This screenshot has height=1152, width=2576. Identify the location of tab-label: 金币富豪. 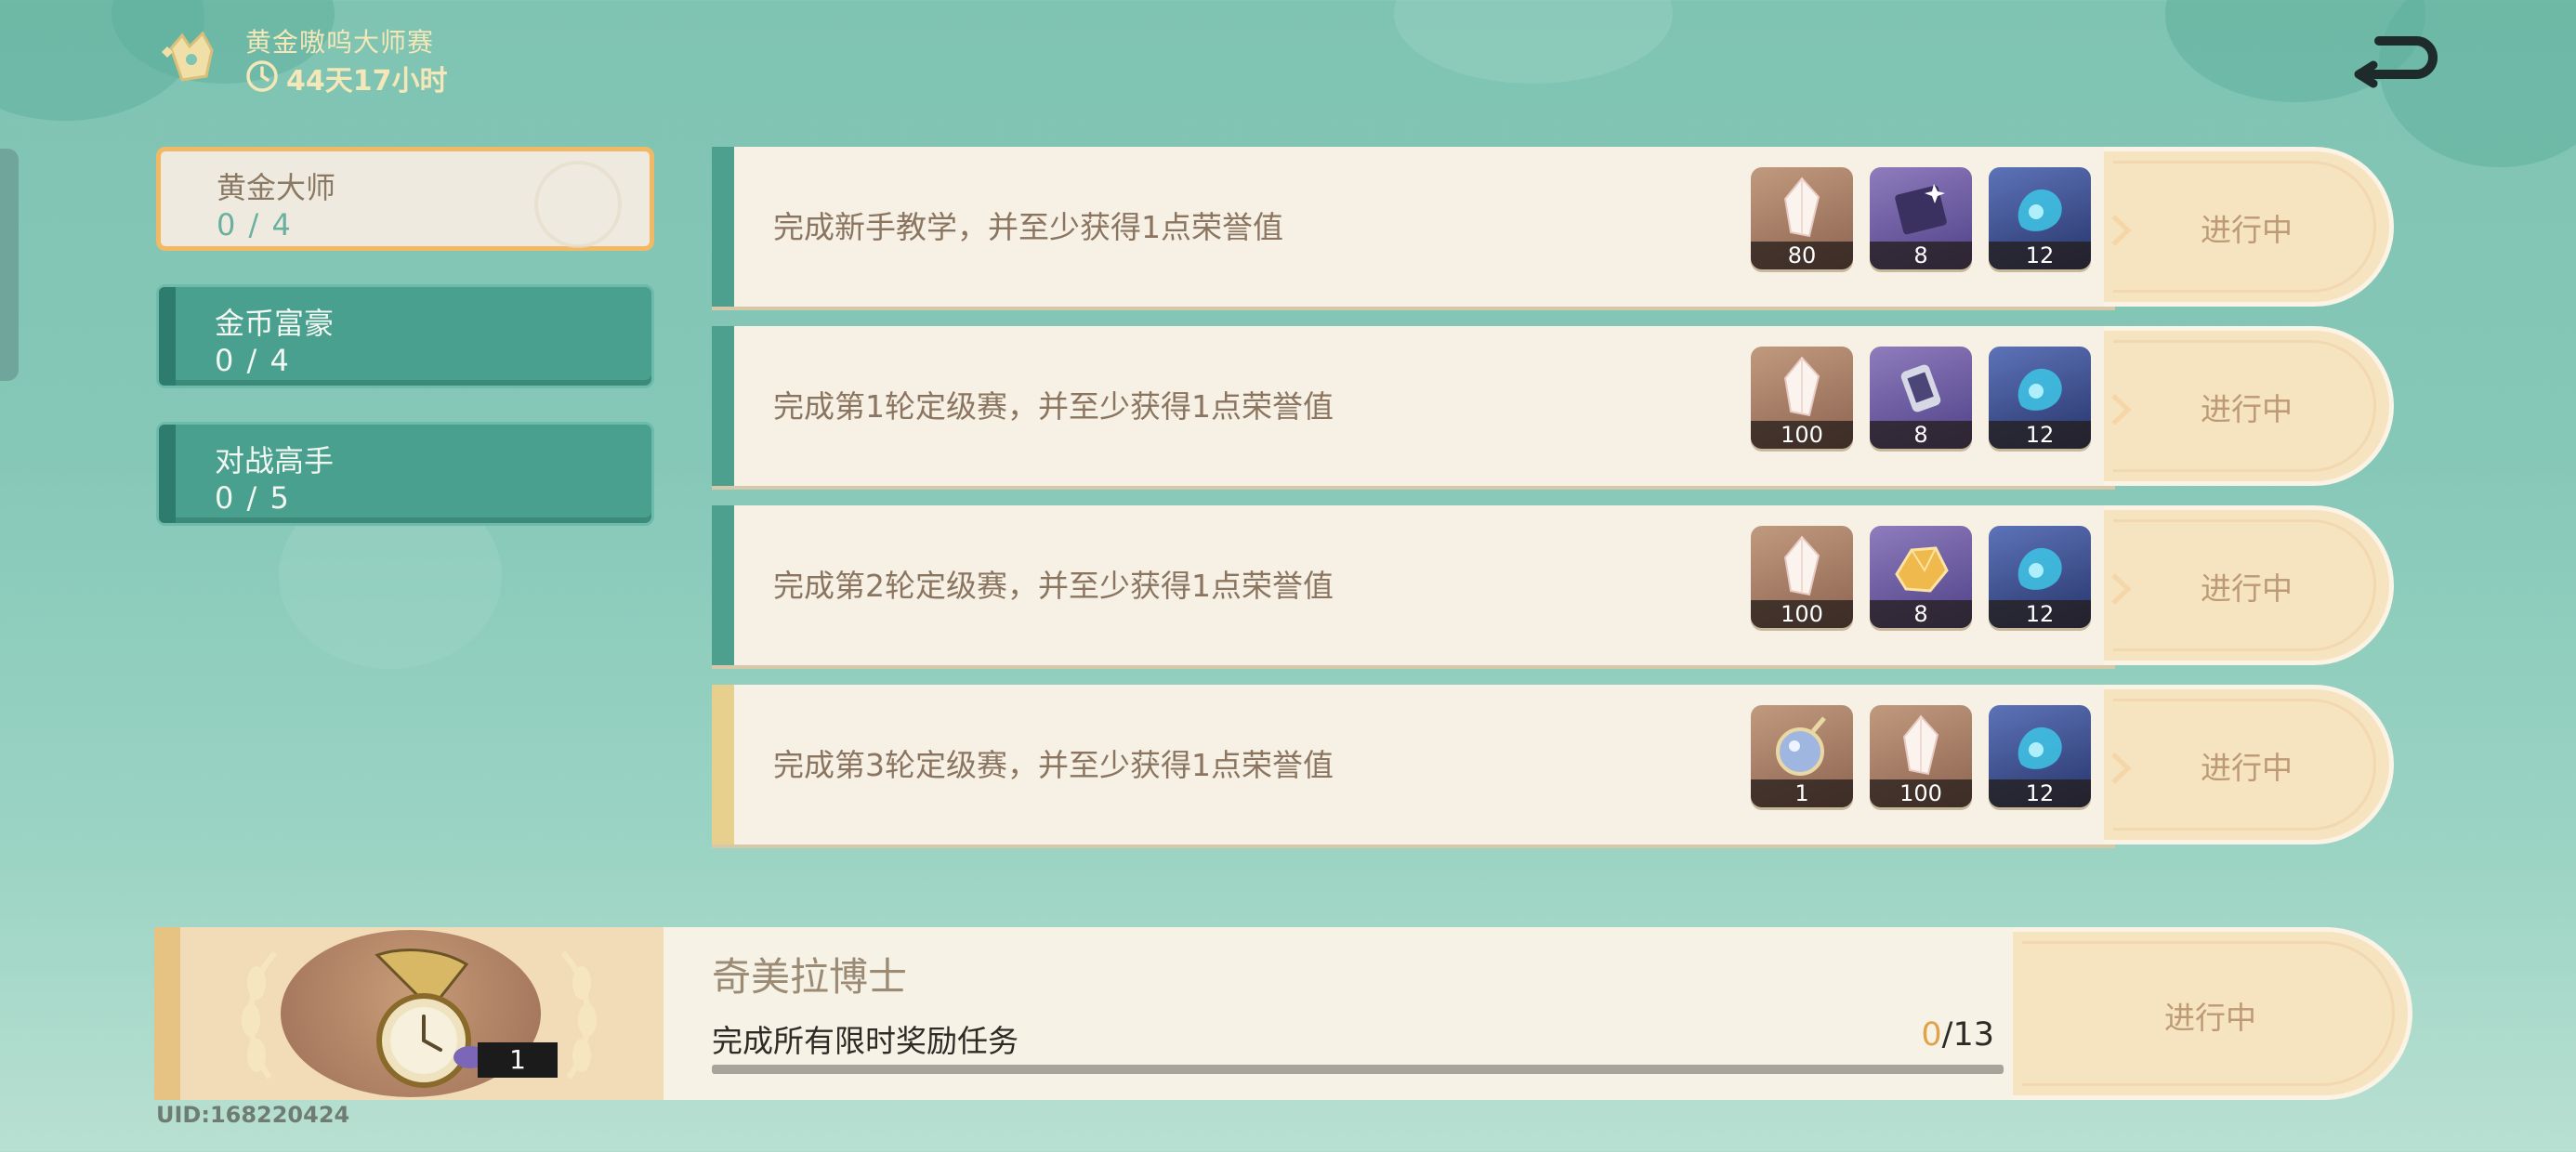
(275, 323).